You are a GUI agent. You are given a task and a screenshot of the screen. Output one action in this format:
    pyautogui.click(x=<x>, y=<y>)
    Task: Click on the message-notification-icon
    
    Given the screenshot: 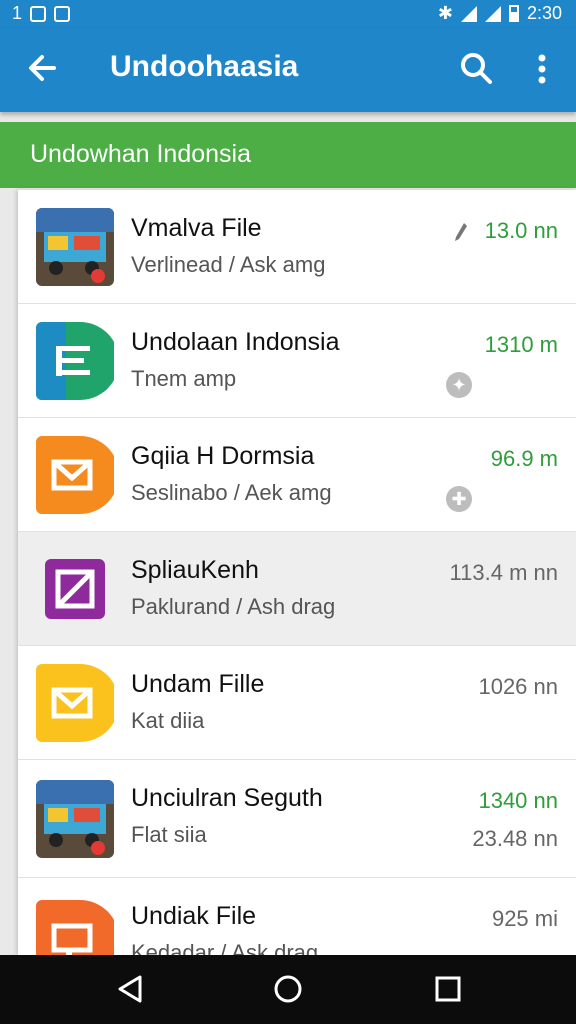 What is the action you would take?
    pyautogui.click(x=62, y=13)
    